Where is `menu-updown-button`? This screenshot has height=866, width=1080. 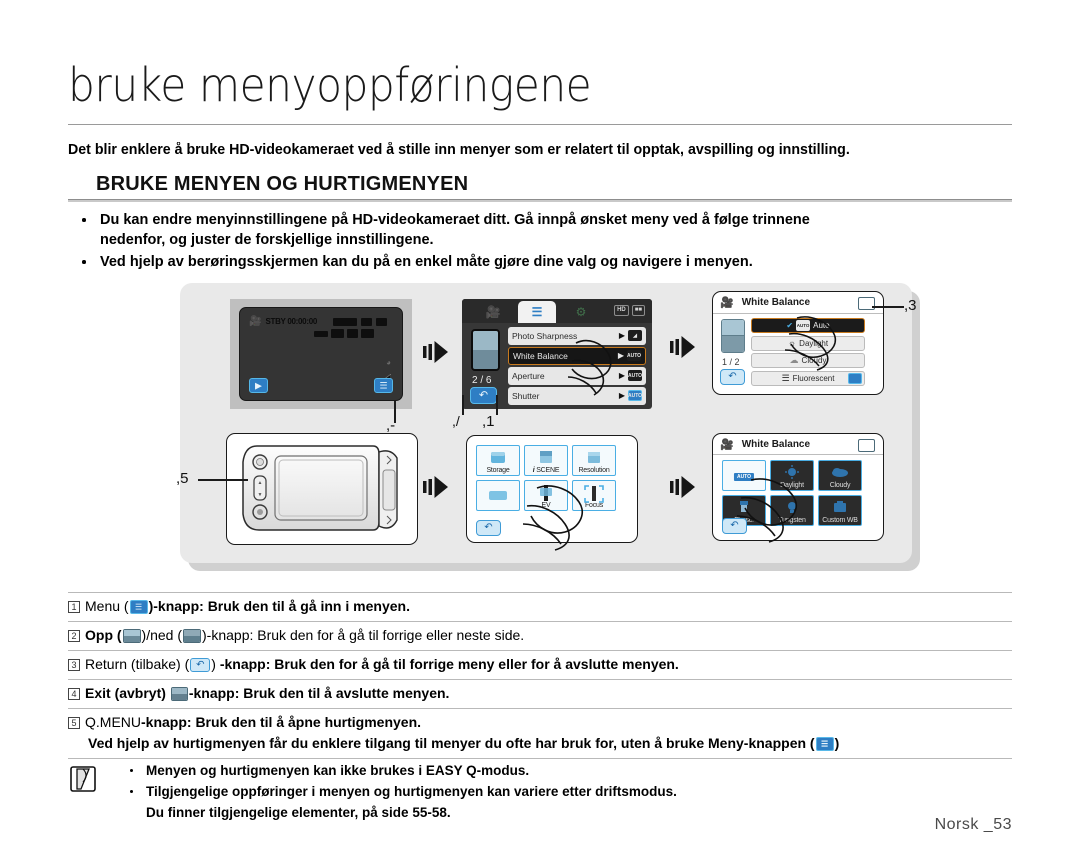 menu-updown-button is located at coordinates (485, 350).